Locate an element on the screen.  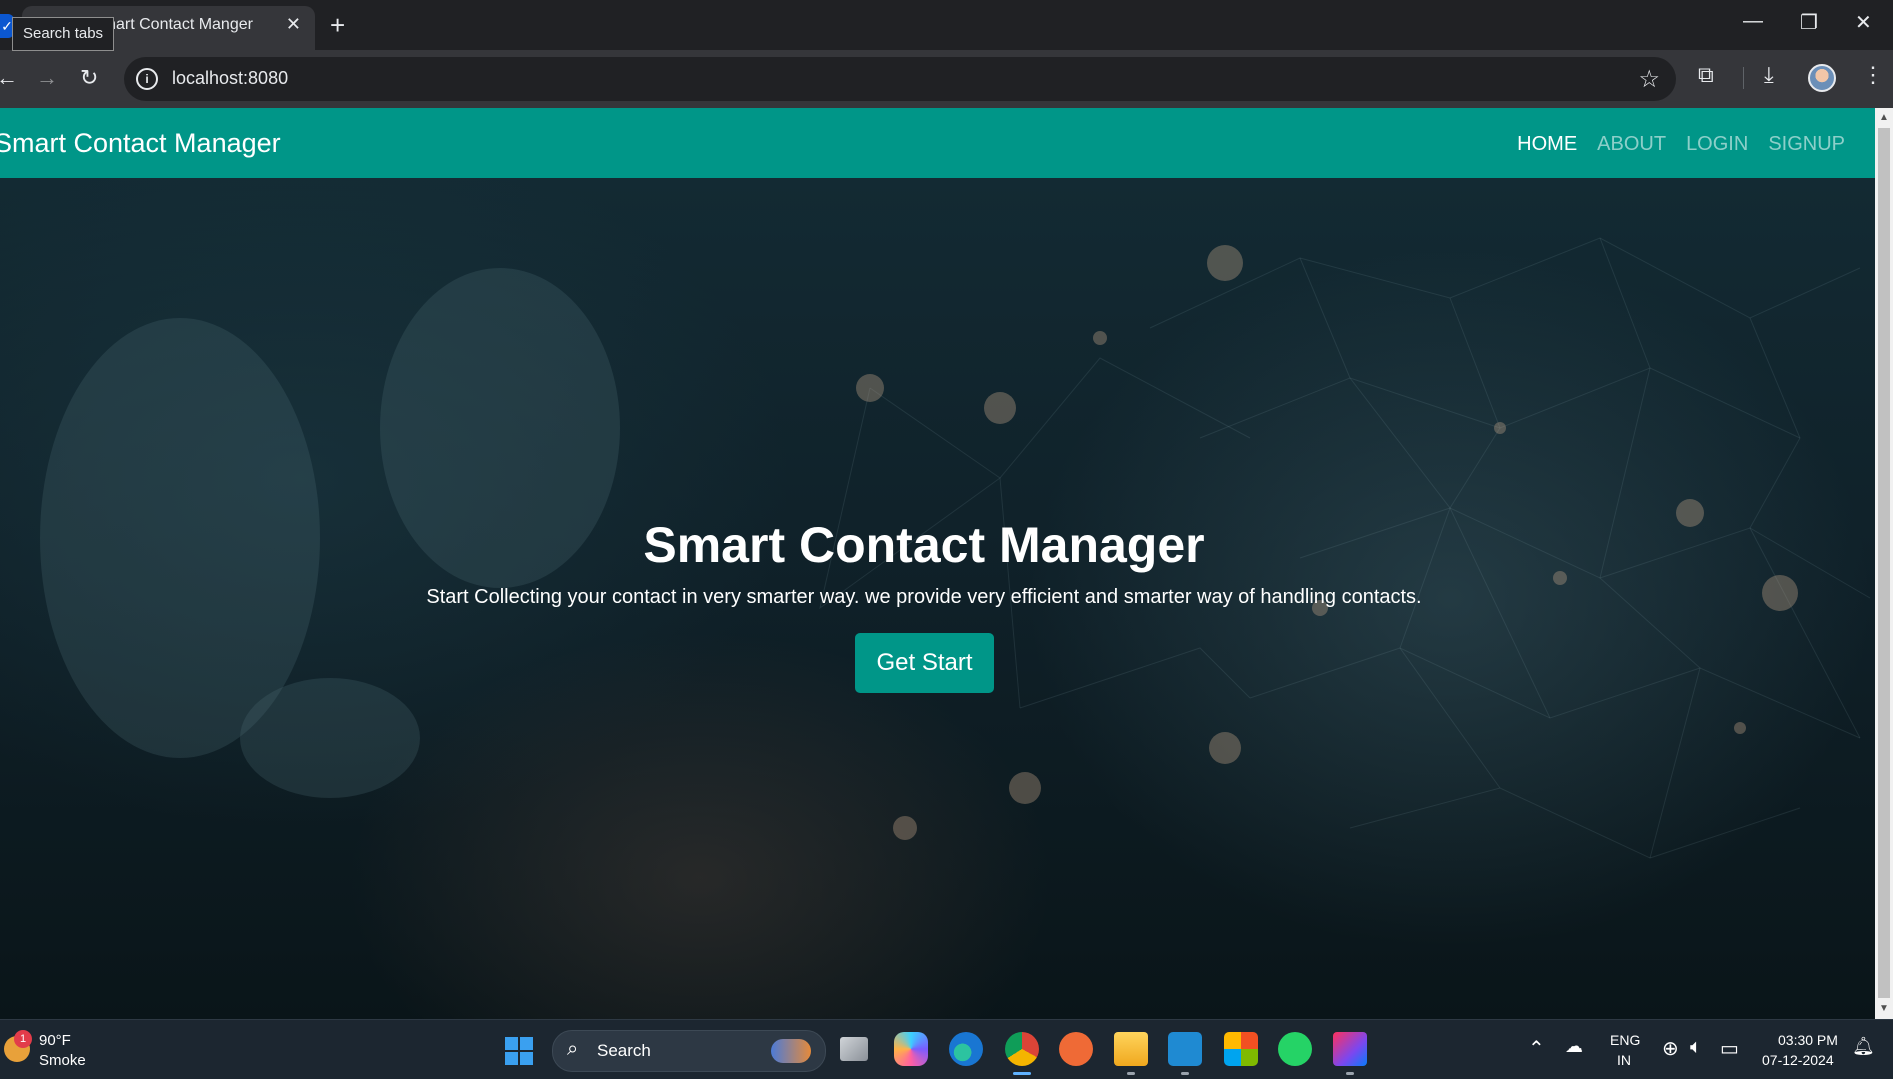
browser-toolbar: ← → ↻ i localhost:8080 ☆ ⧉ ⤓ ⋮ is located at coordinates (946, 79).